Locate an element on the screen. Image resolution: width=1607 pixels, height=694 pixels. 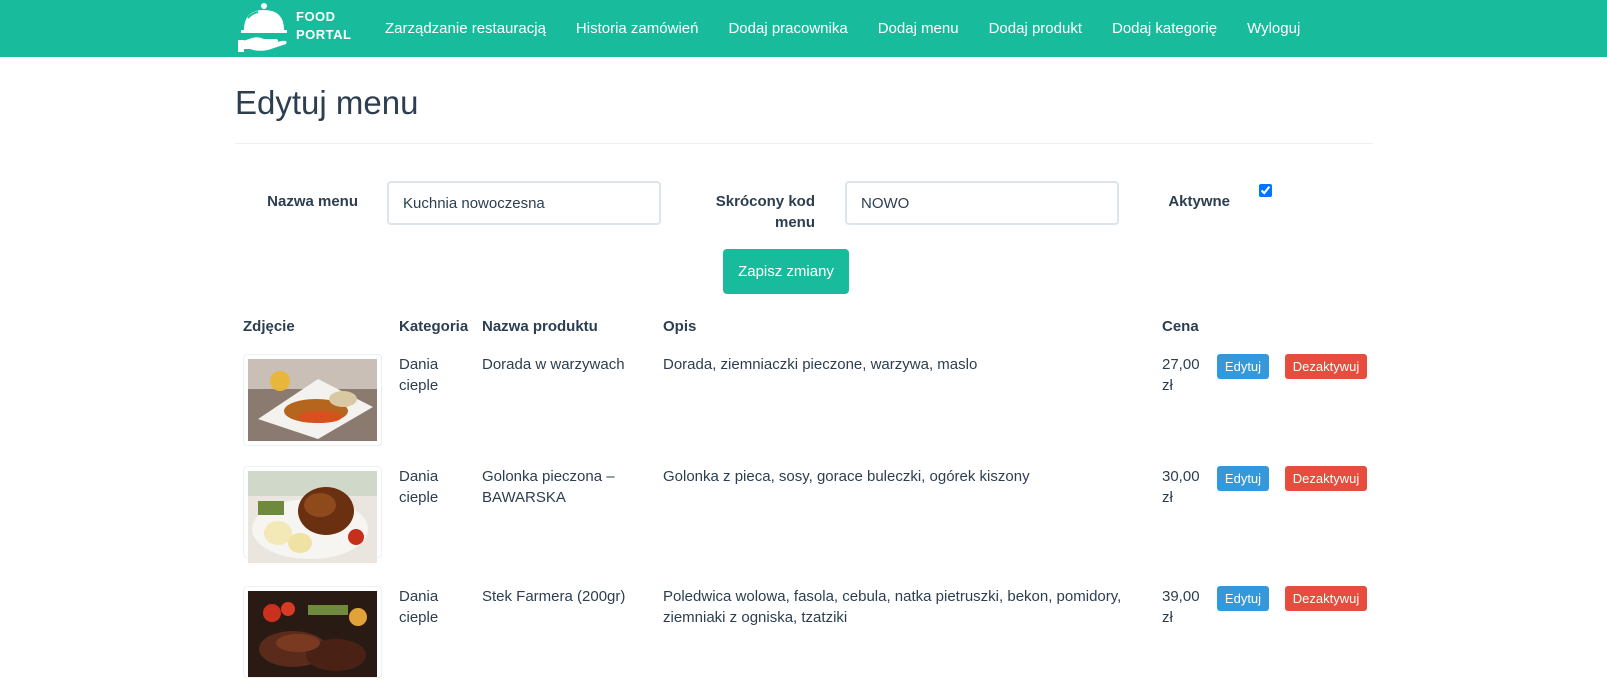
product-photo-dorada is located at coordinates (312, 400).